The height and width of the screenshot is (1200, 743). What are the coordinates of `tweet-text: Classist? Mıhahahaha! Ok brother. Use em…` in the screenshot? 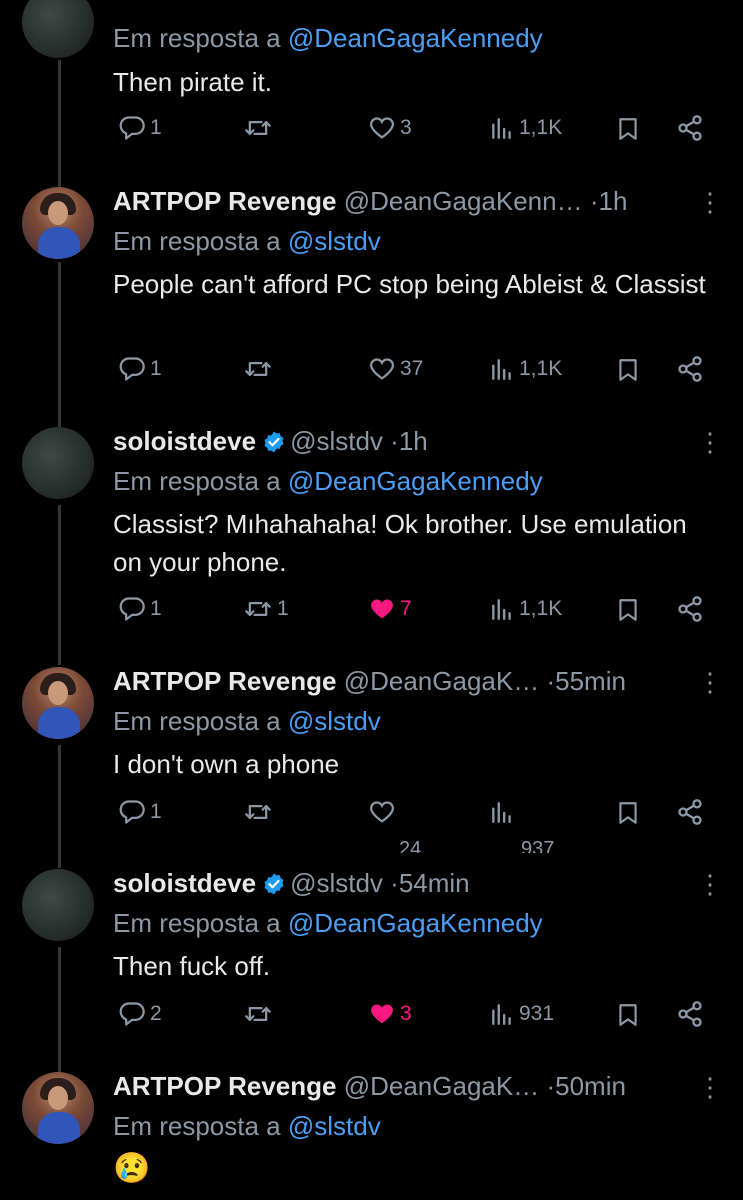 It's located at (400, 543).